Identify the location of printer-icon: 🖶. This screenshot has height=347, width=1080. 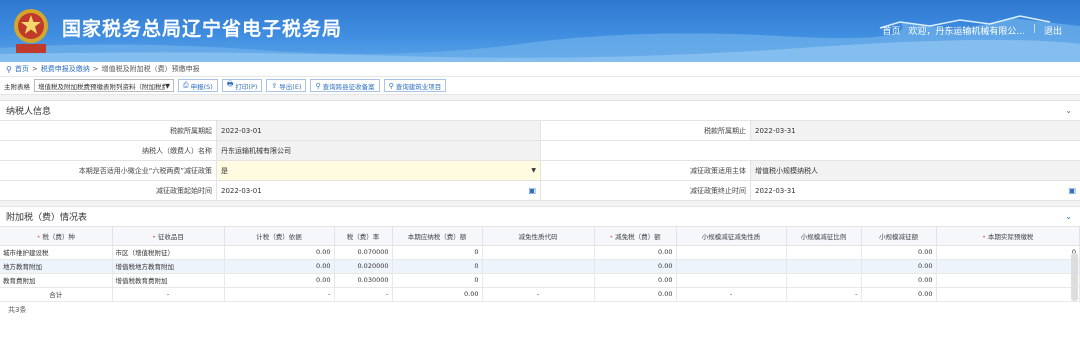
(230, 84).